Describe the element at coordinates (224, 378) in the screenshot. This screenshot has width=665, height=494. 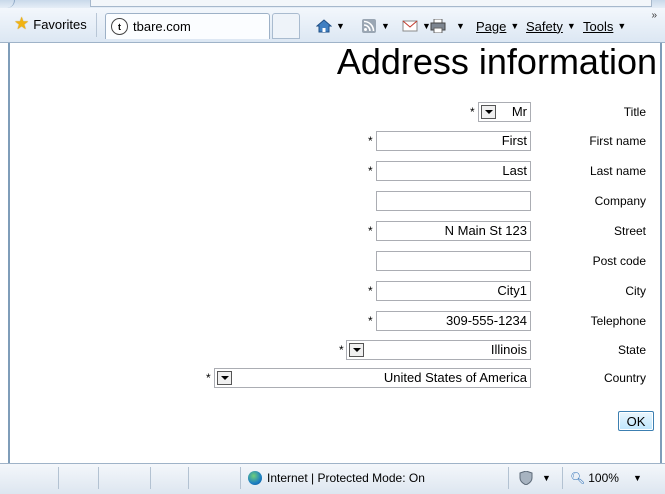
I see `country-dropdown-icon` at that location.